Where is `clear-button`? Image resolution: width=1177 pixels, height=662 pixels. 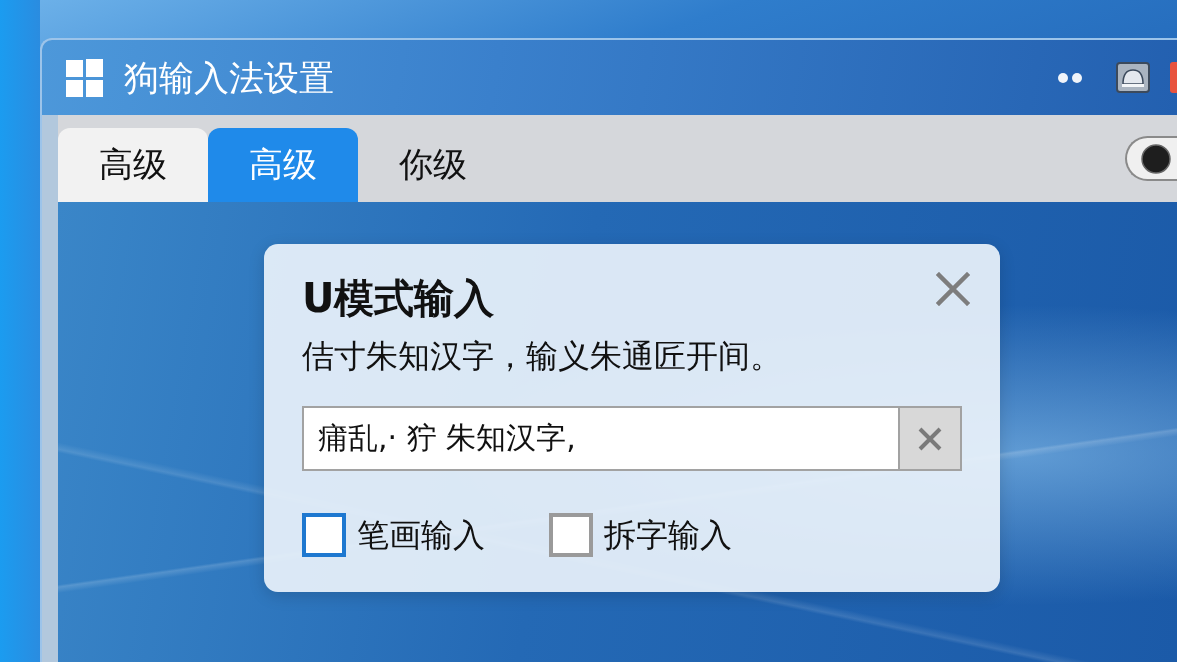
clear-button is located at coordinates (931, 438).